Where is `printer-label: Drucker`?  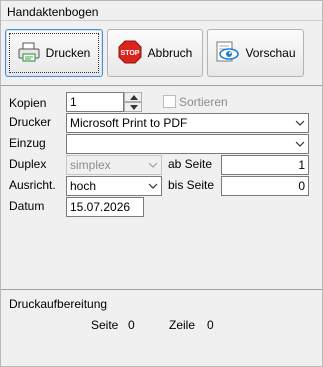 printer-label: Drucker is located at coordinates (30, 122).